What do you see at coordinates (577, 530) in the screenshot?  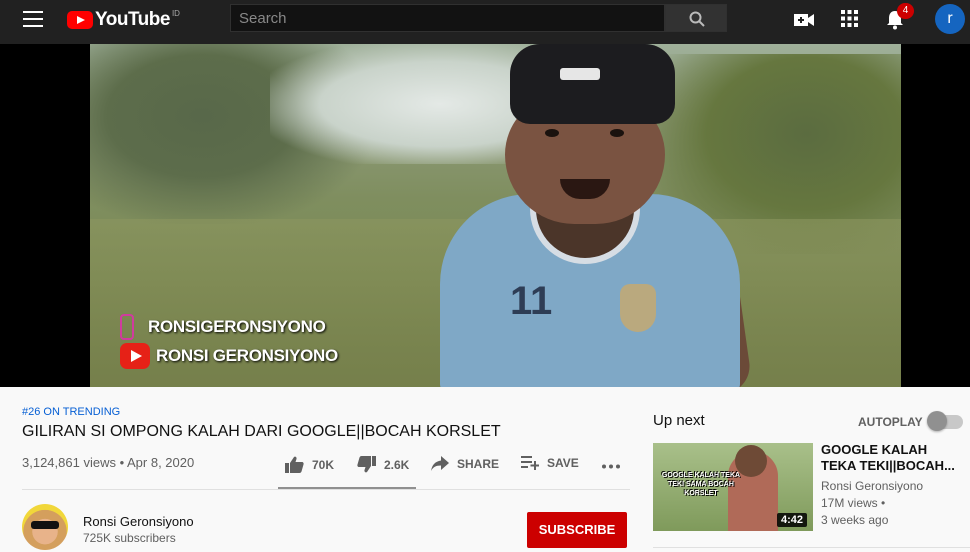 I see `subscribe-button: SUBSCRIBE` at bounding box center [577, 530].